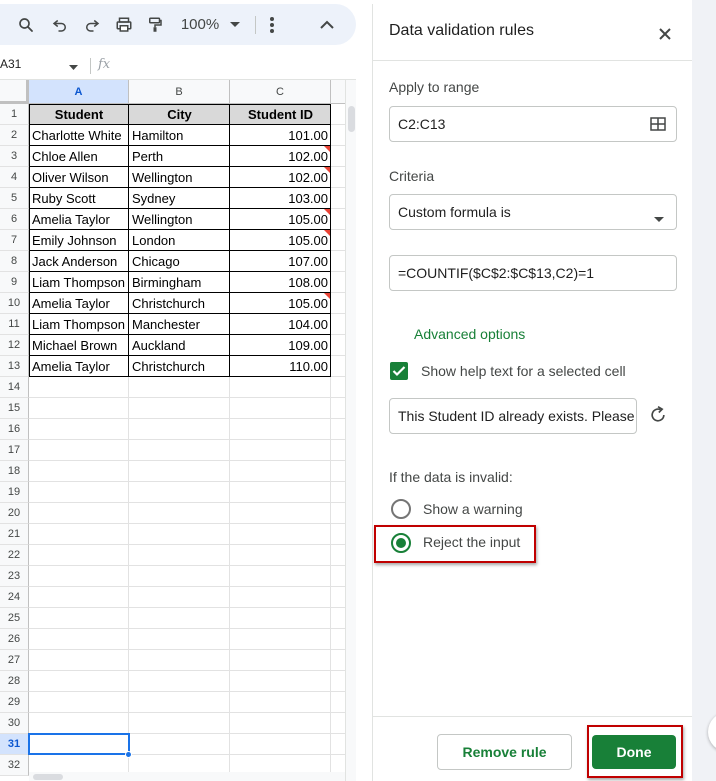 The image size is (716, 781). I want to click on row-header: 20, so click(14, 513).